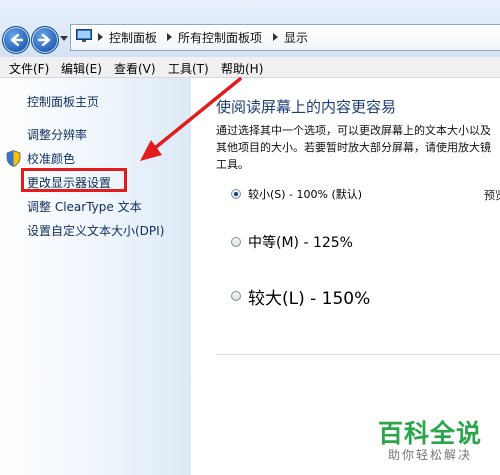  I want to click on watermark-logo-text: 百科全说, so click(430, 433).